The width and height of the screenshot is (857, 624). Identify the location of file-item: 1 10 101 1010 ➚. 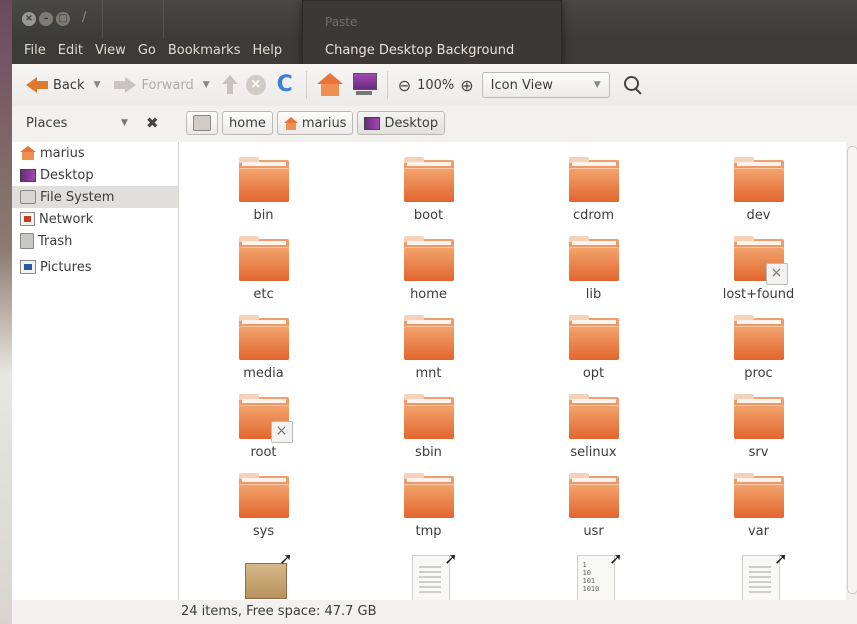
(593, 573).